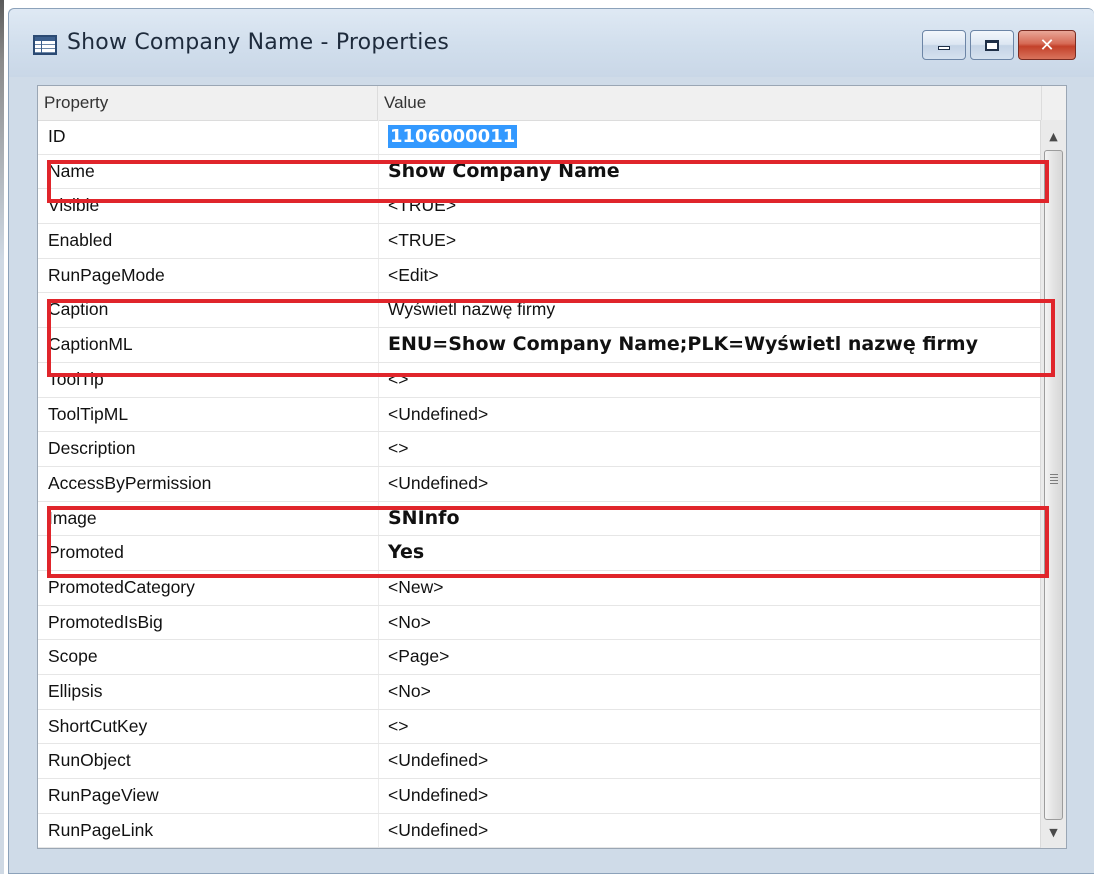  I want to click on property-value: Wyświetl nazwę firmy, so click(713, 310).